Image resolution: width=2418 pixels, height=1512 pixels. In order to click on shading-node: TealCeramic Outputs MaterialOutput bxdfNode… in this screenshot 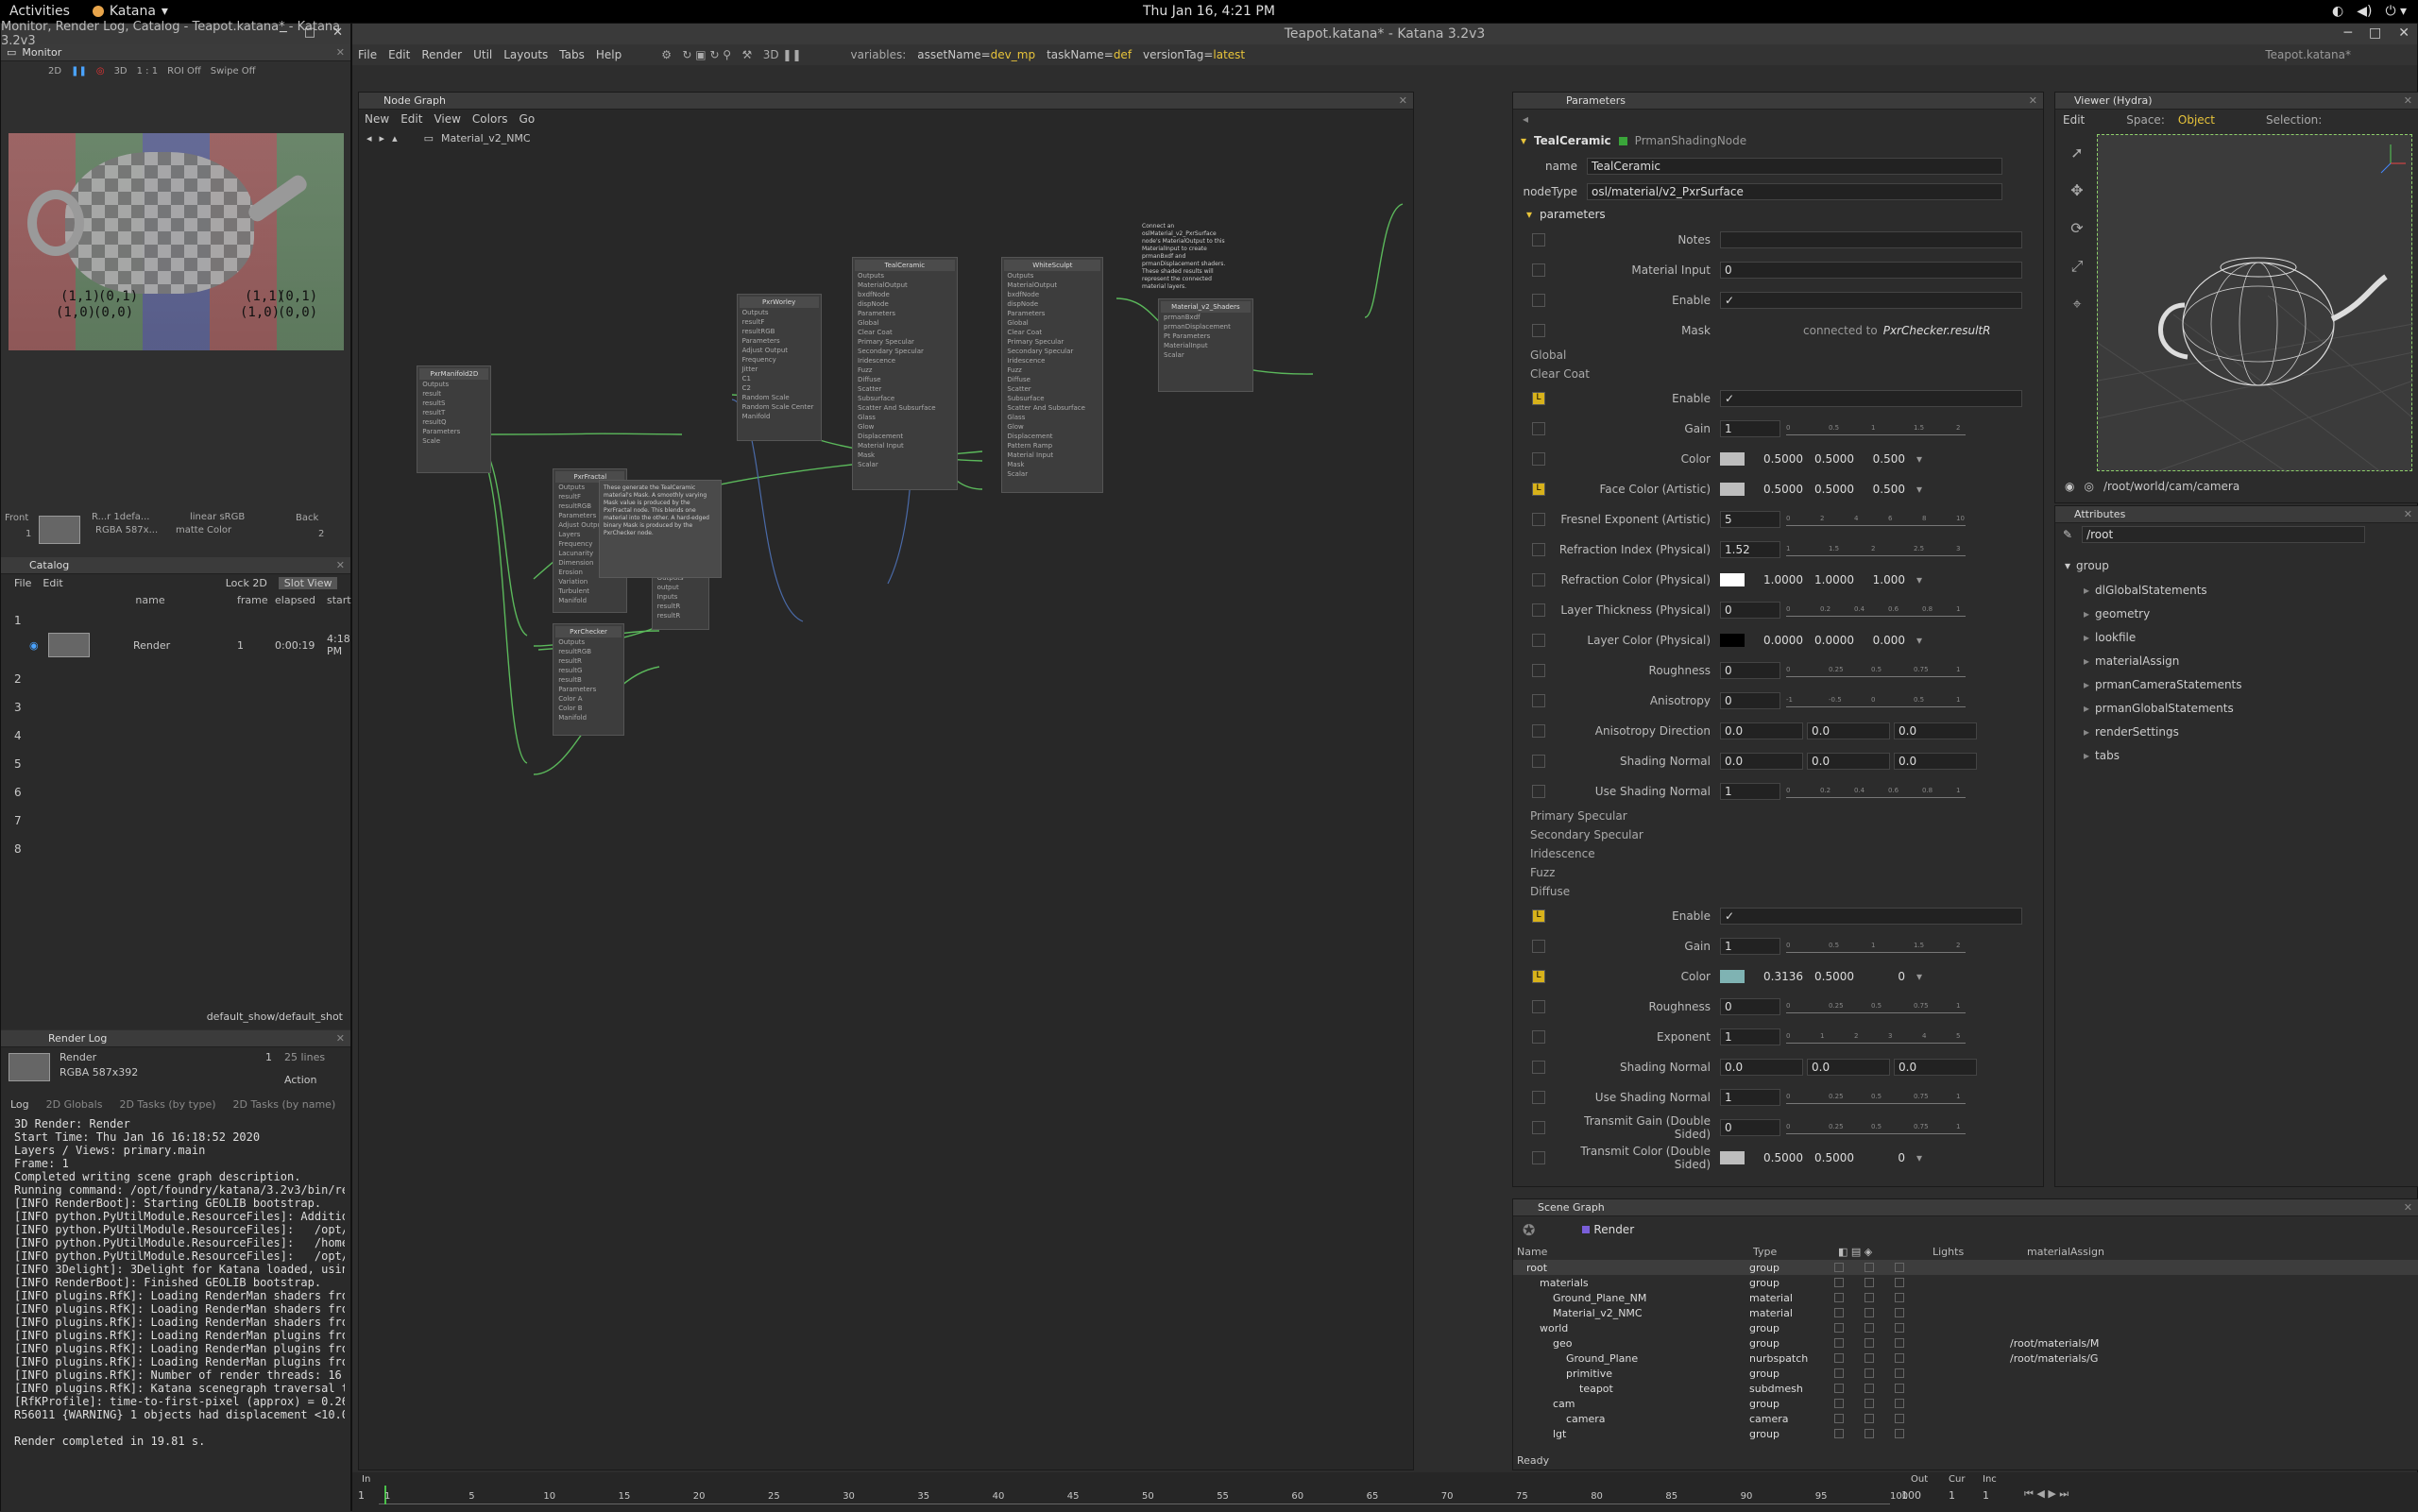, I will do `click(905, 374)`.